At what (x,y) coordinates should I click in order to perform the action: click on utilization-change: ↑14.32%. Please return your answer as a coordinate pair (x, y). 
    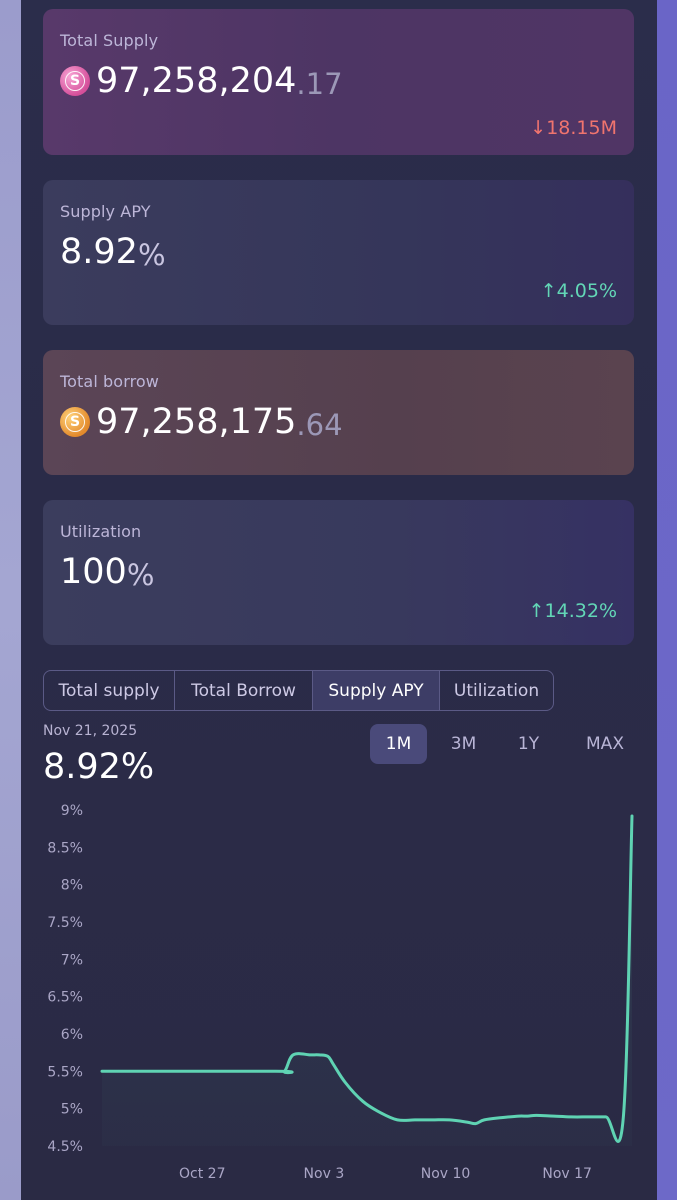
    Looking at the image, I should click on (572, 611).